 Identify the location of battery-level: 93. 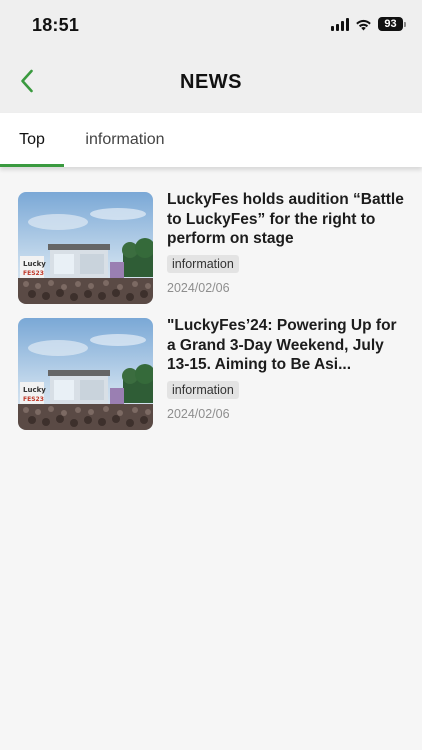
(390, 24).